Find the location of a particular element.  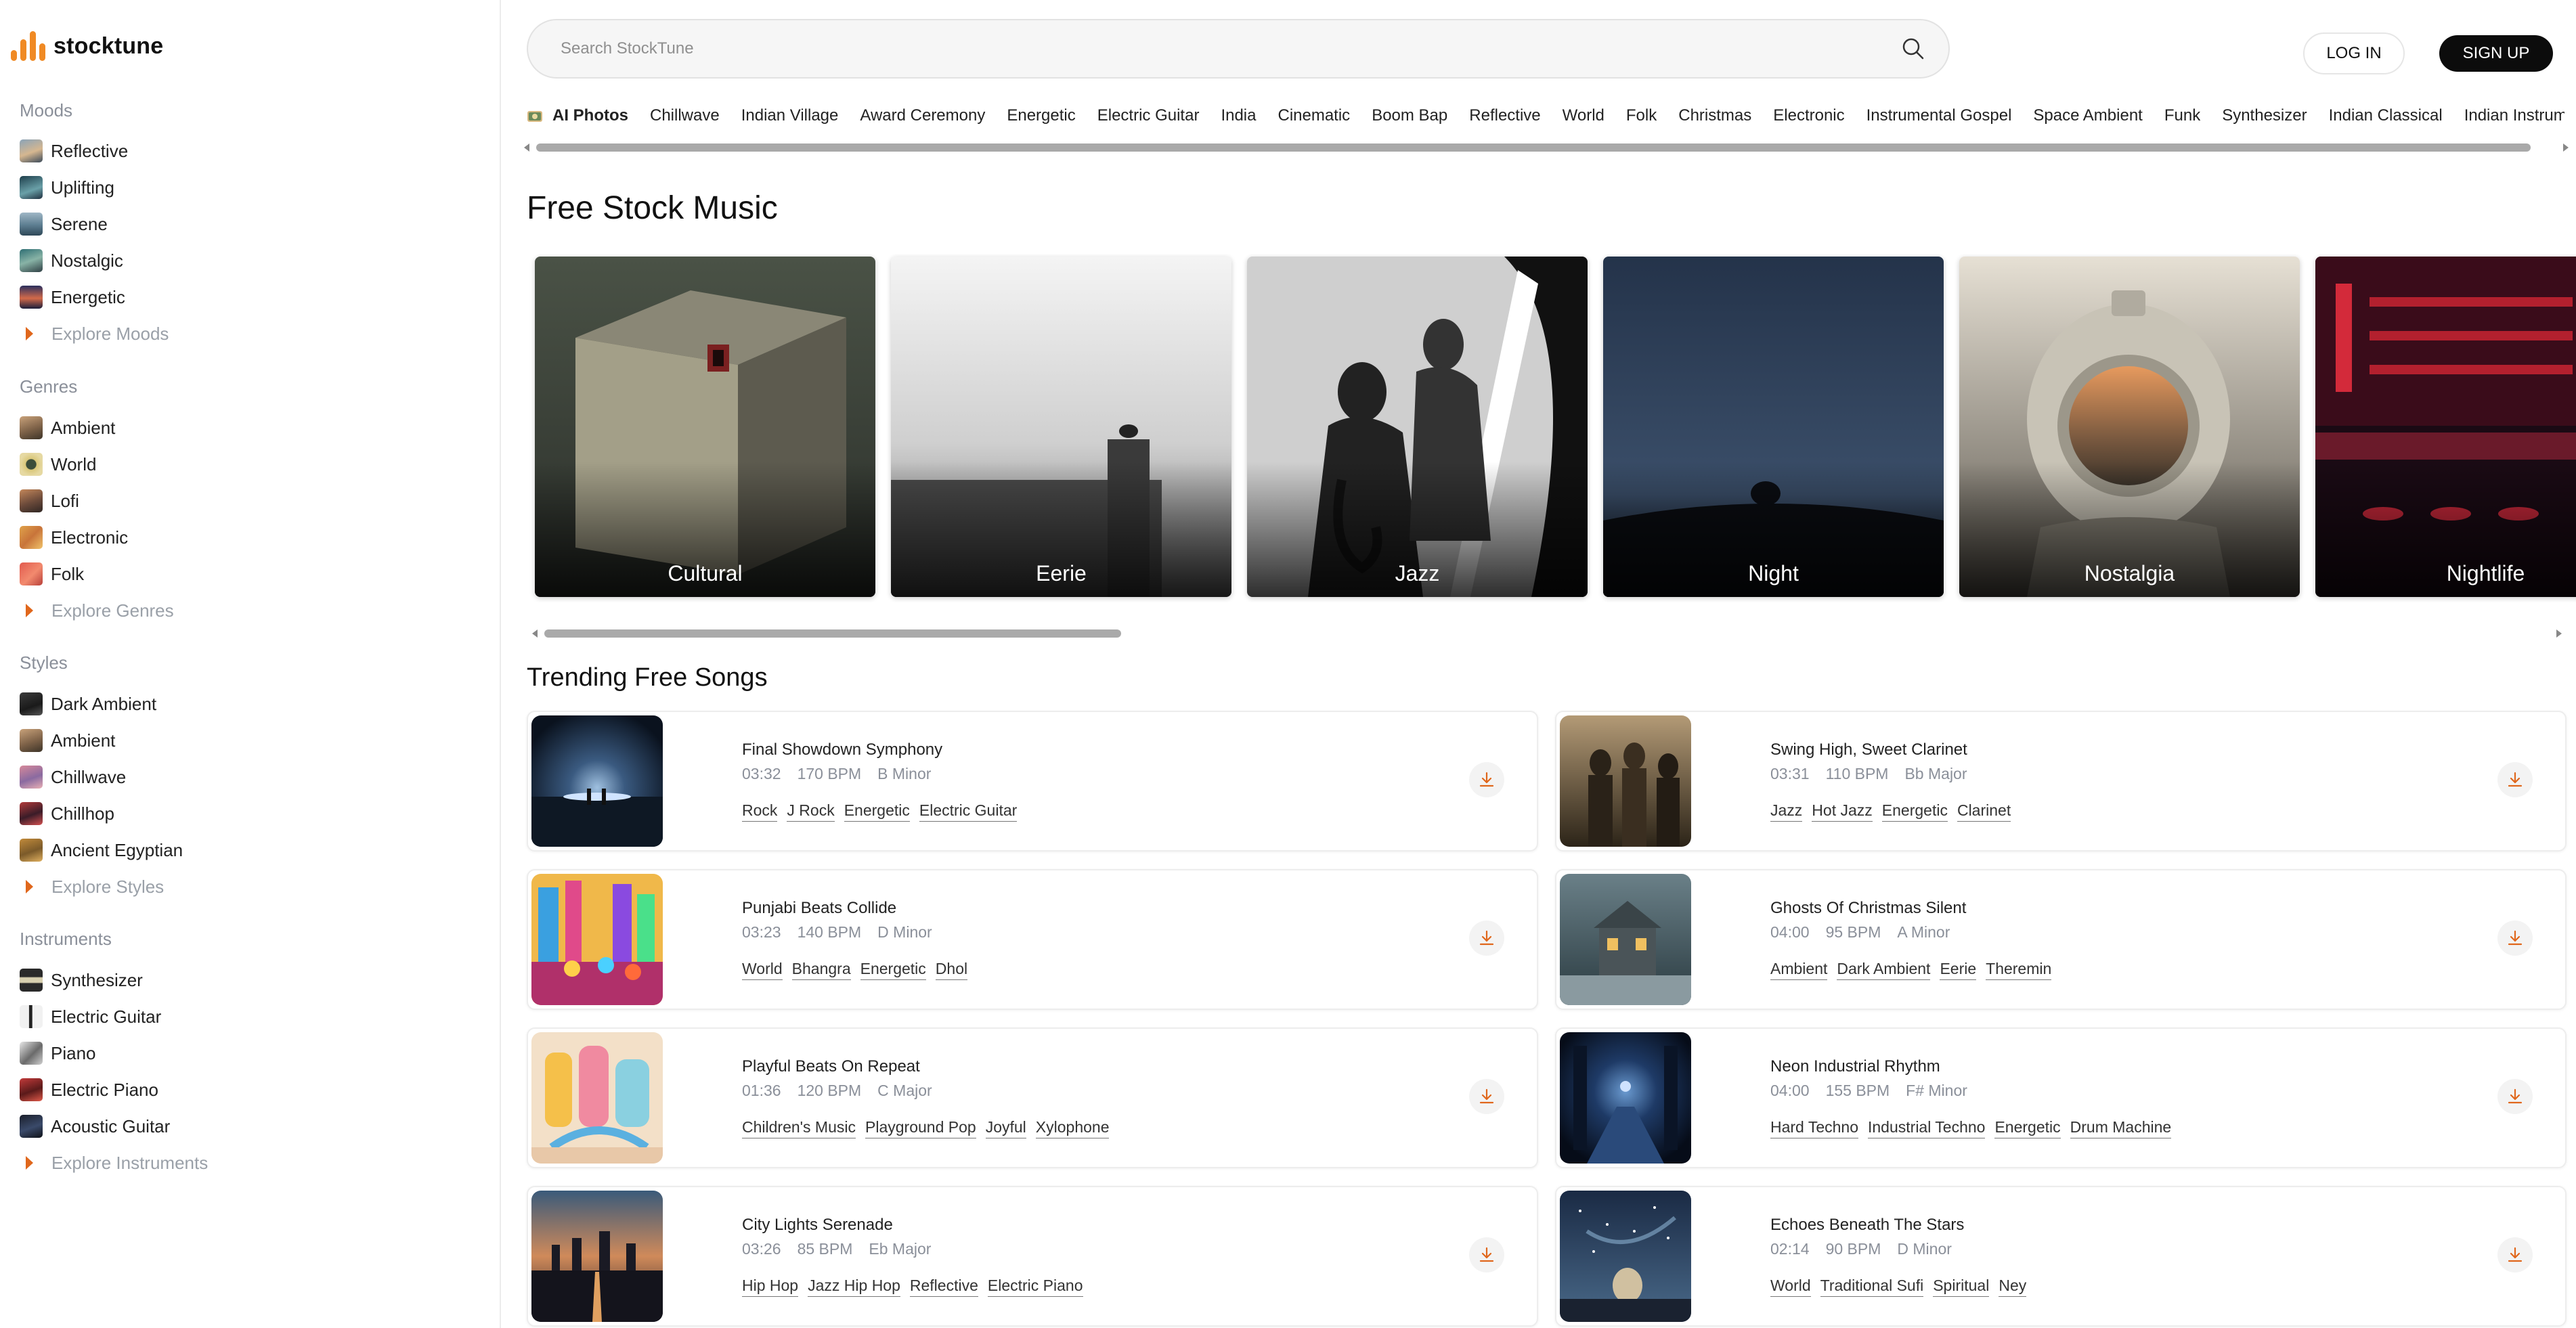

card-nightlife: Nightlife is located at coordinates (2445, 427).